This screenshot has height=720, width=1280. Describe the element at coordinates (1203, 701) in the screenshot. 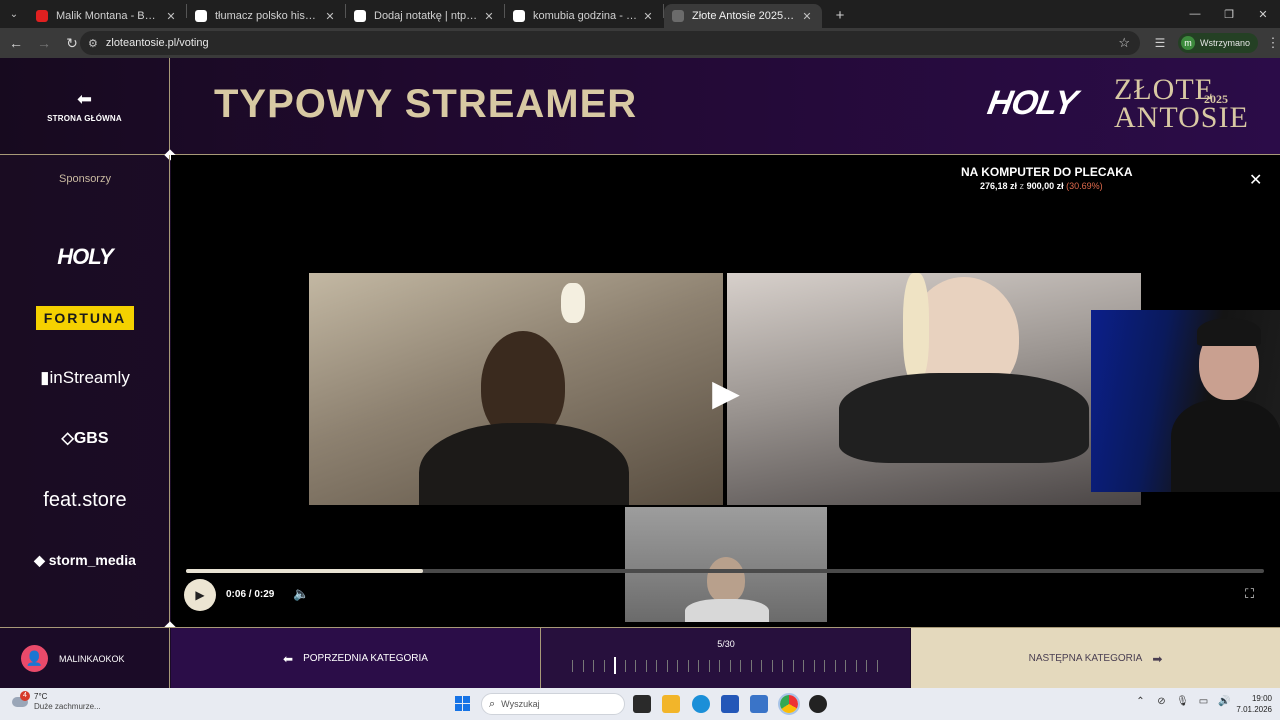

I see `display-icon: ▭` at that location.